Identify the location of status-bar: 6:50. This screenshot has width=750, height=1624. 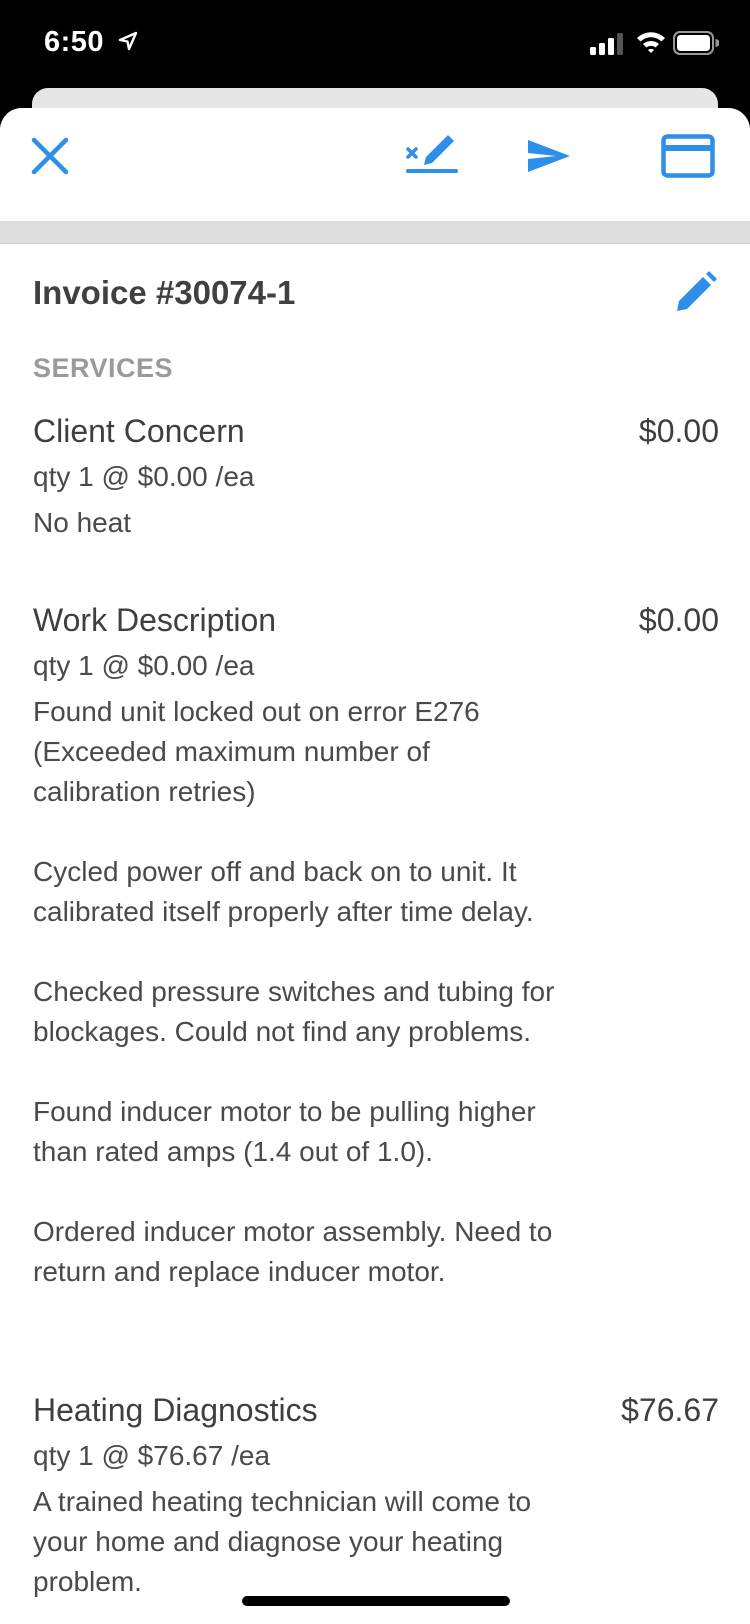
(375, 46).